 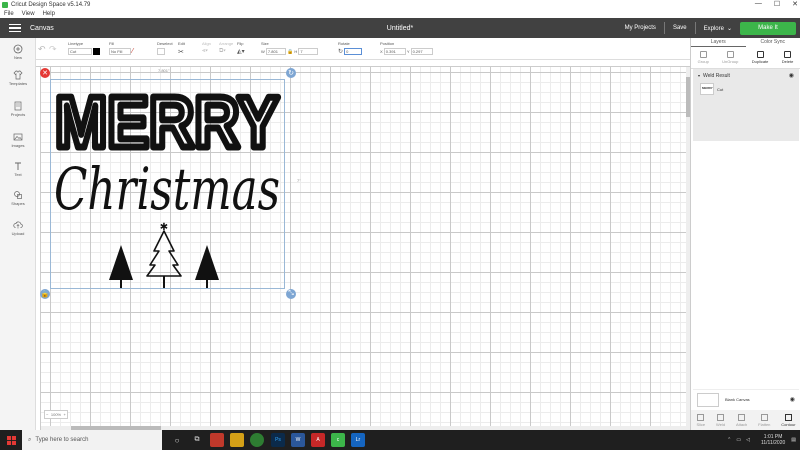 I want to click on taskbar-search: ⌕ Type here to search, so click(x=92, y=440).